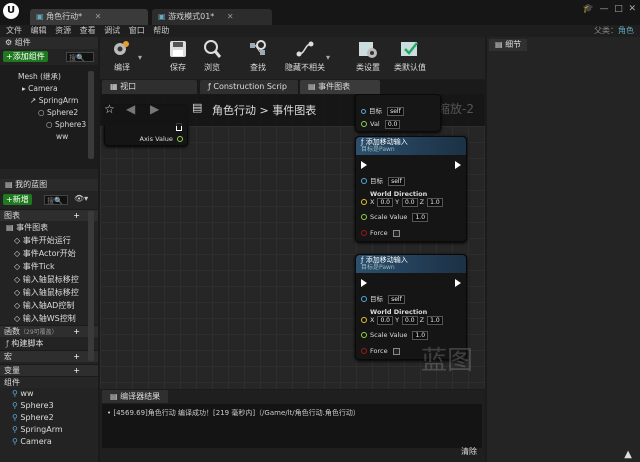 The image size is (640, 462). Describe the element at coordinates (212, 56) in the screenshot. I see `browse-button: 浏览` at that location.